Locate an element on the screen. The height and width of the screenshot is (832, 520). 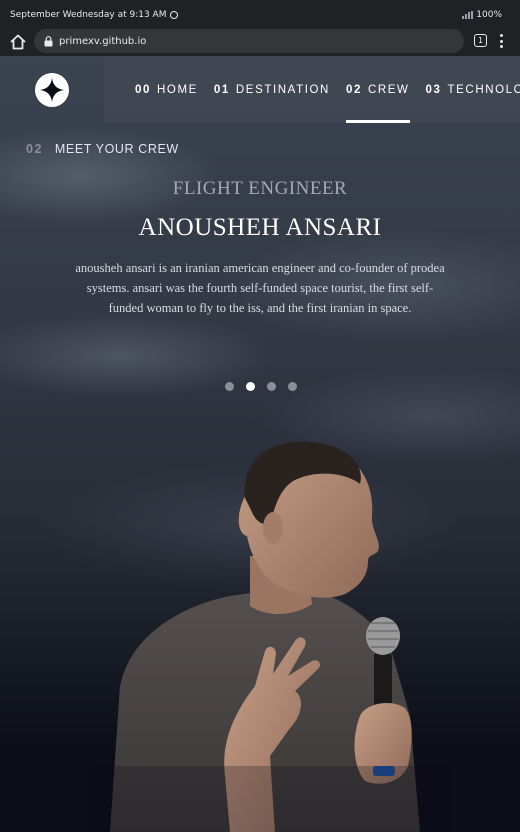
battery-level: 100% is located at coordinates (489, 15).